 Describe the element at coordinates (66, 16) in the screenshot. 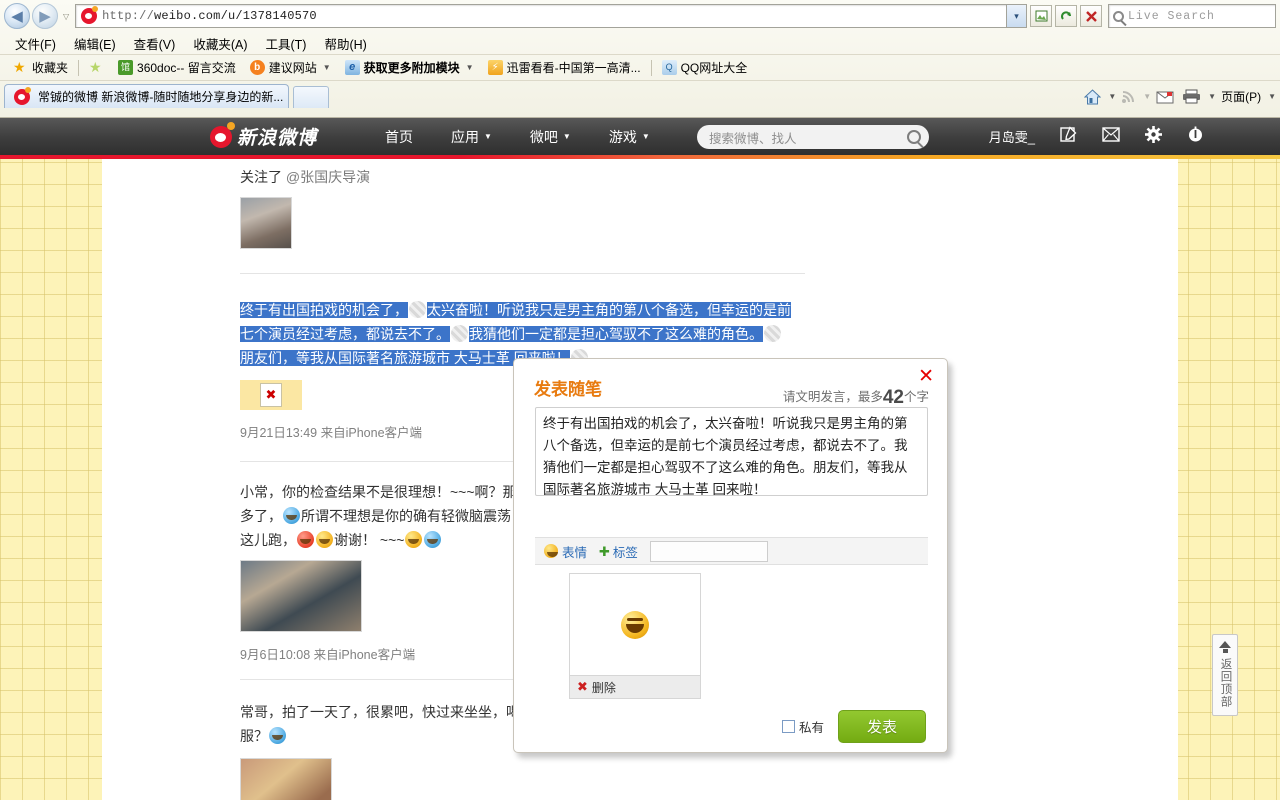

I see `history-dropdown-icon: ▽` at that location.